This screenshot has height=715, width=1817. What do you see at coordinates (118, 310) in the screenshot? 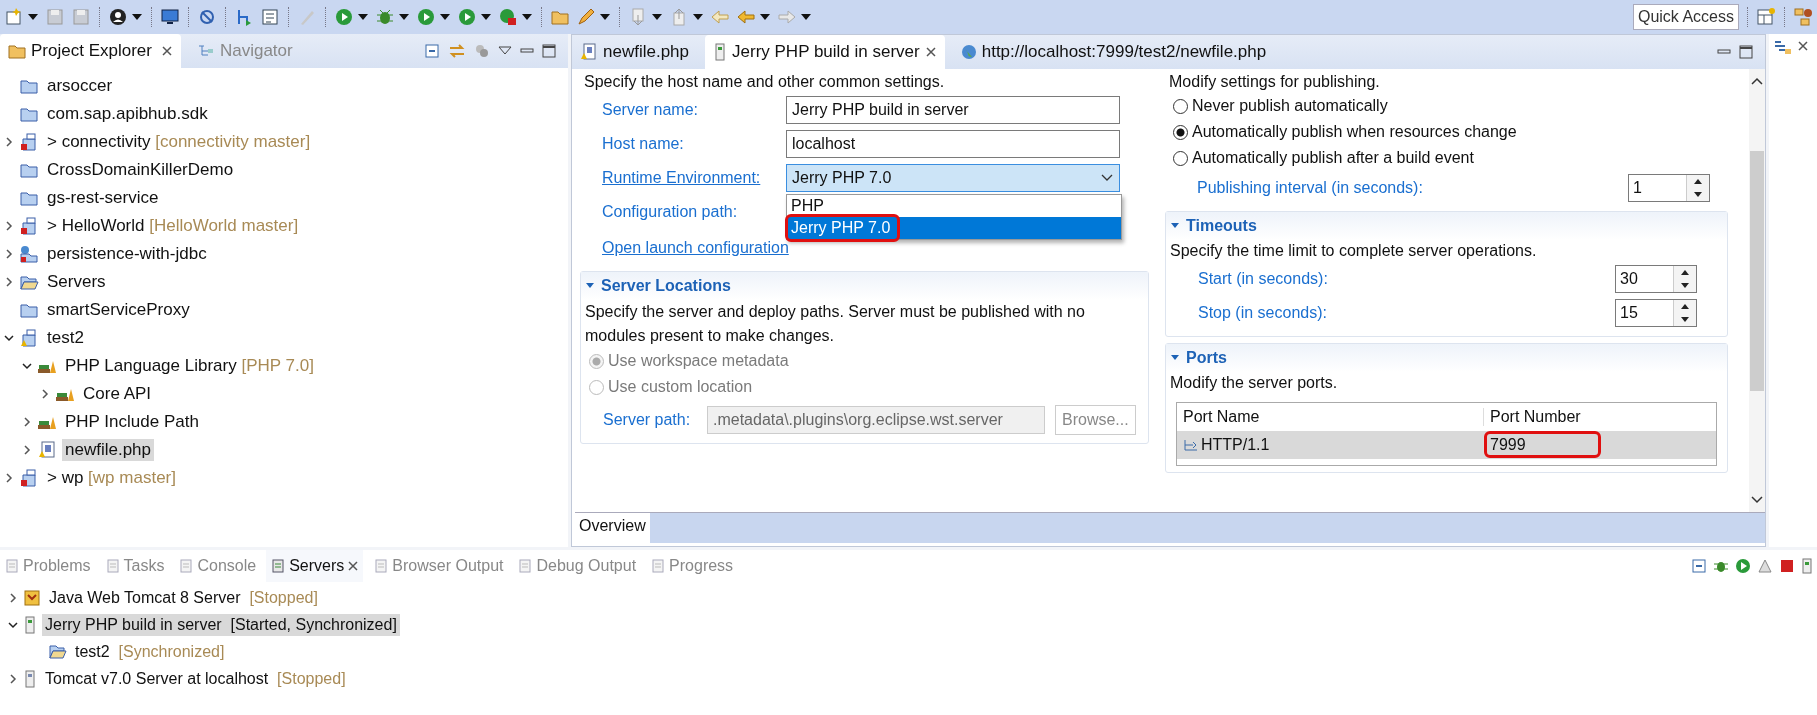
I see `tree-item: smartServiceProxy` at bounding box center [118, 310].